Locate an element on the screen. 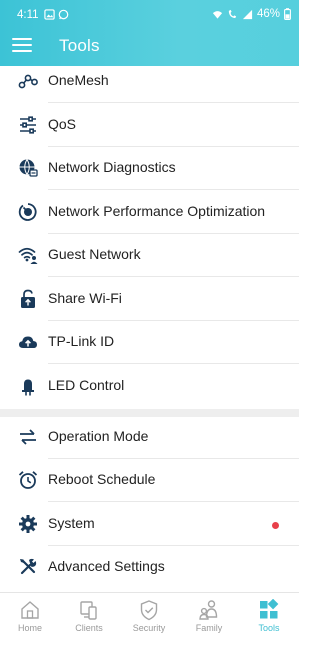  status-time: 4:11 is located at coordinates (28, 15).